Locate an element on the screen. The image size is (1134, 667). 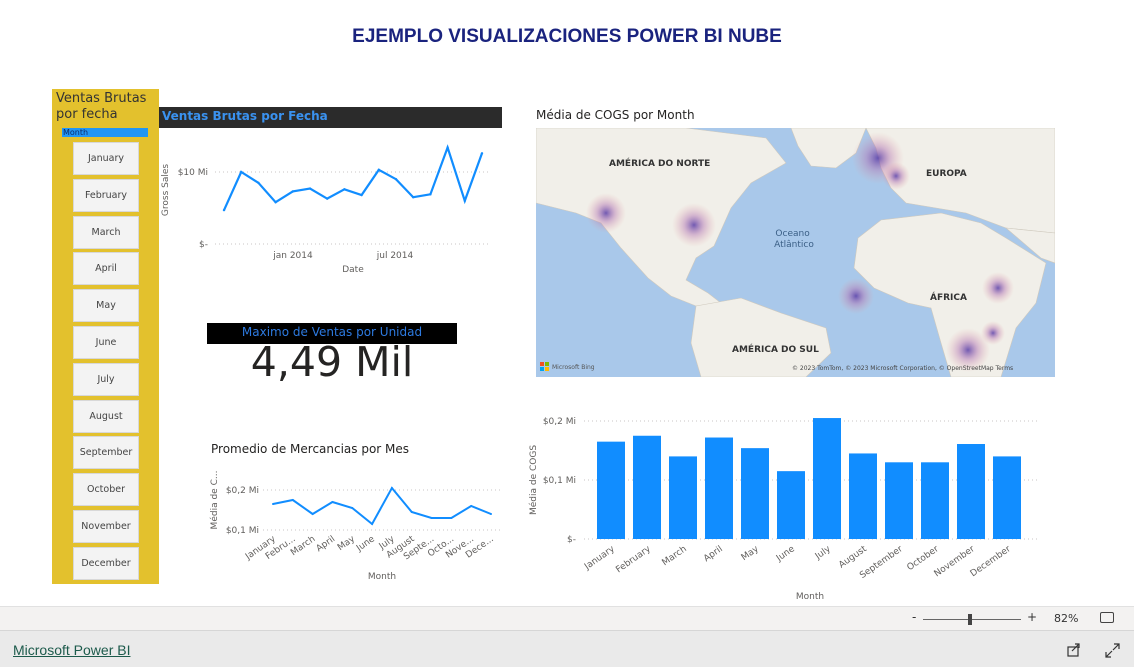
bar-chart-ytick: $0,1 Mi is located at coordinates (559, 481).